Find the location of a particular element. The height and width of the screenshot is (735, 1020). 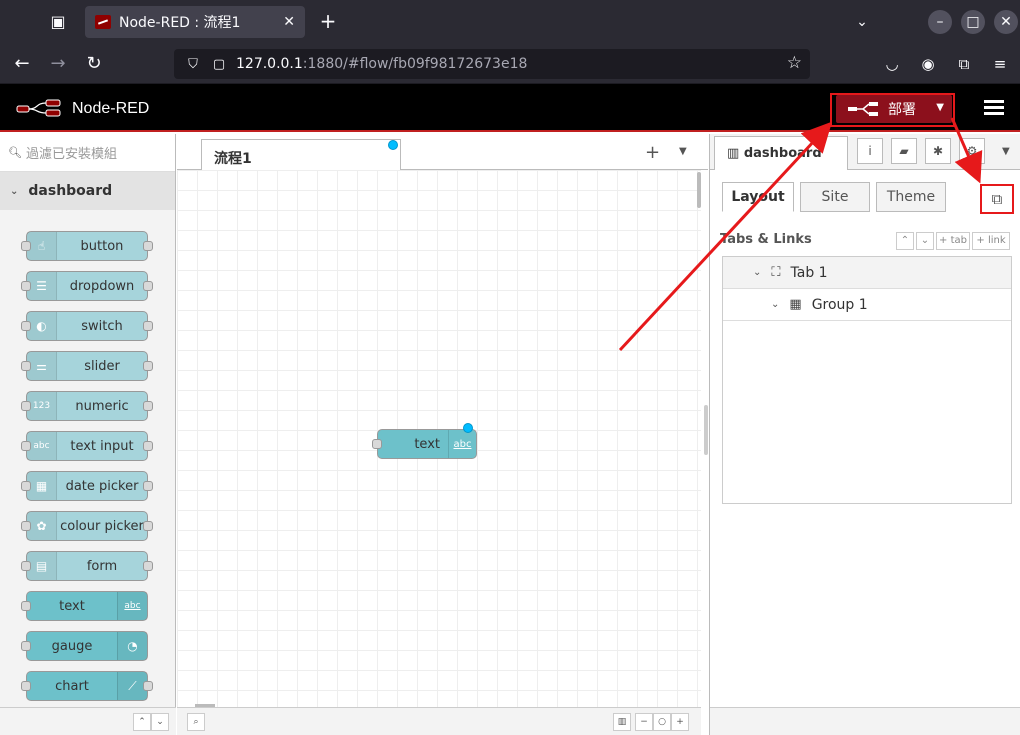

tab-site: Site is located at coordinates (835, 197).